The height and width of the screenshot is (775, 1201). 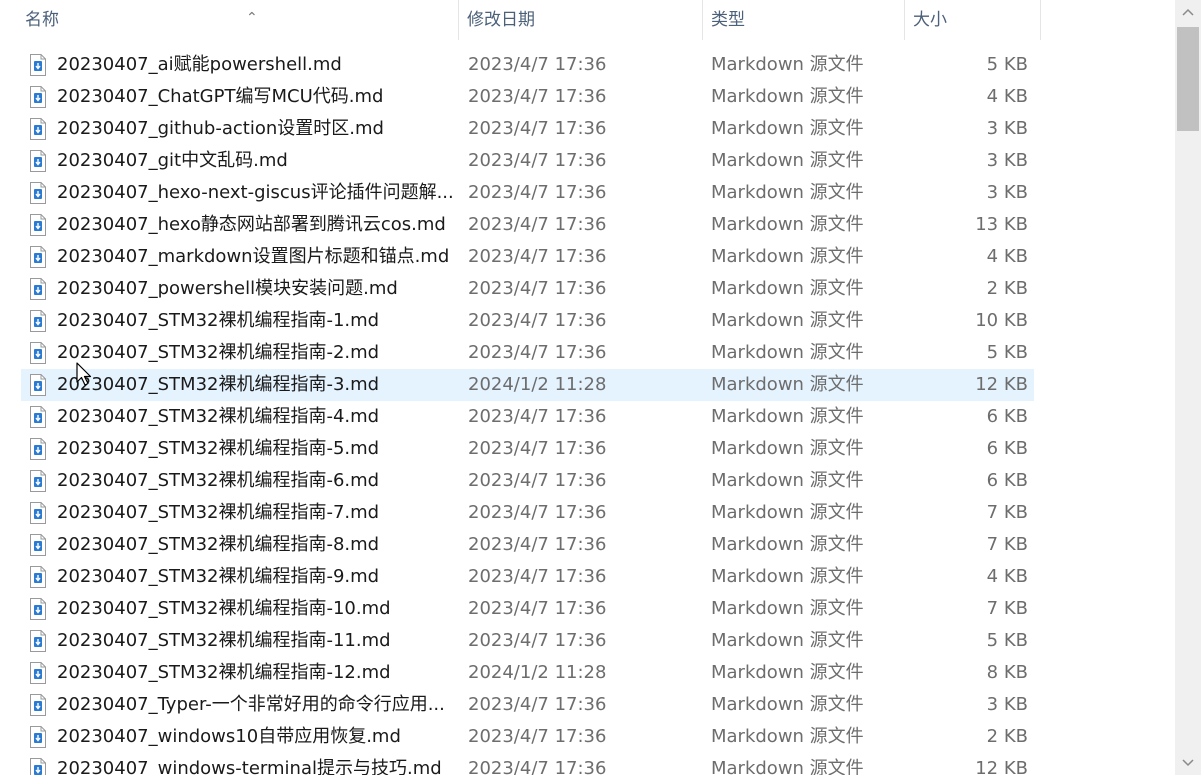 What do you see at coordinates (1188, 79) in the screenshot?
I see `scrollbar-thumb` at bounding box center [1188, 79].